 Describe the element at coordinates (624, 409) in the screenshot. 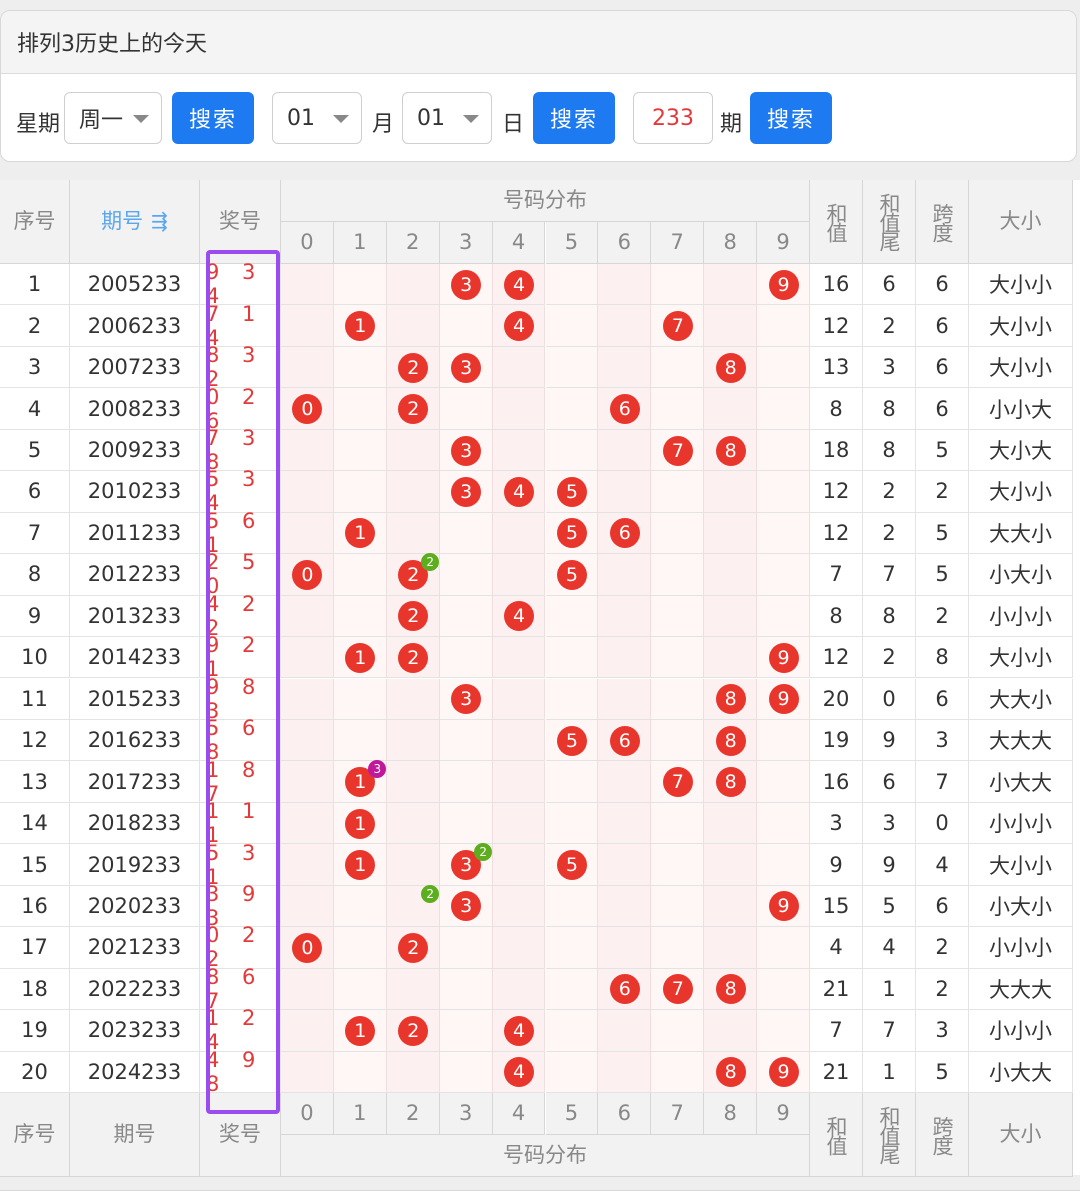

I see `distribution-ball: 6` at that location.